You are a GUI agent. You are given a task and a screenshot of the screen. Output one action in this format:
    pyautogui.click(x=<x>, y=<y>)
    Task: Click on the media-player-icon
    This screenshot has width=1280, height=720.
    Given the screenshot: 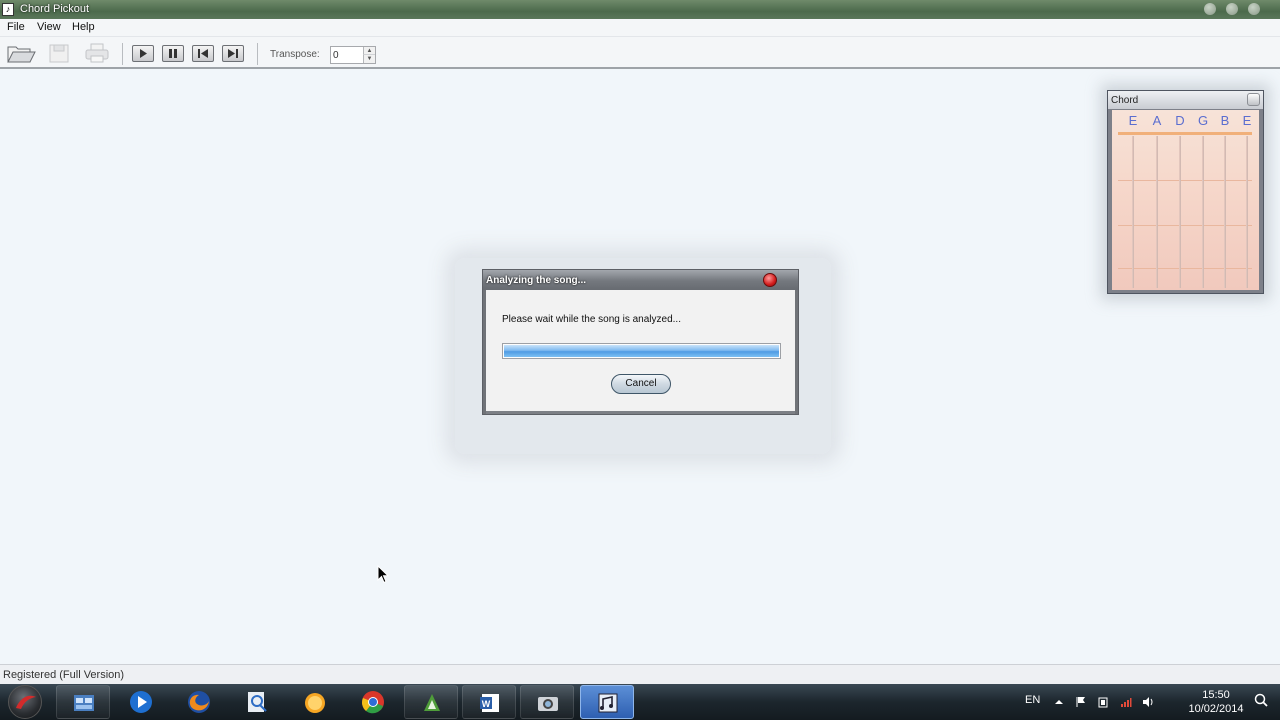 What is the action you would take?
    pyautogui.click(x=141, y=702)
    